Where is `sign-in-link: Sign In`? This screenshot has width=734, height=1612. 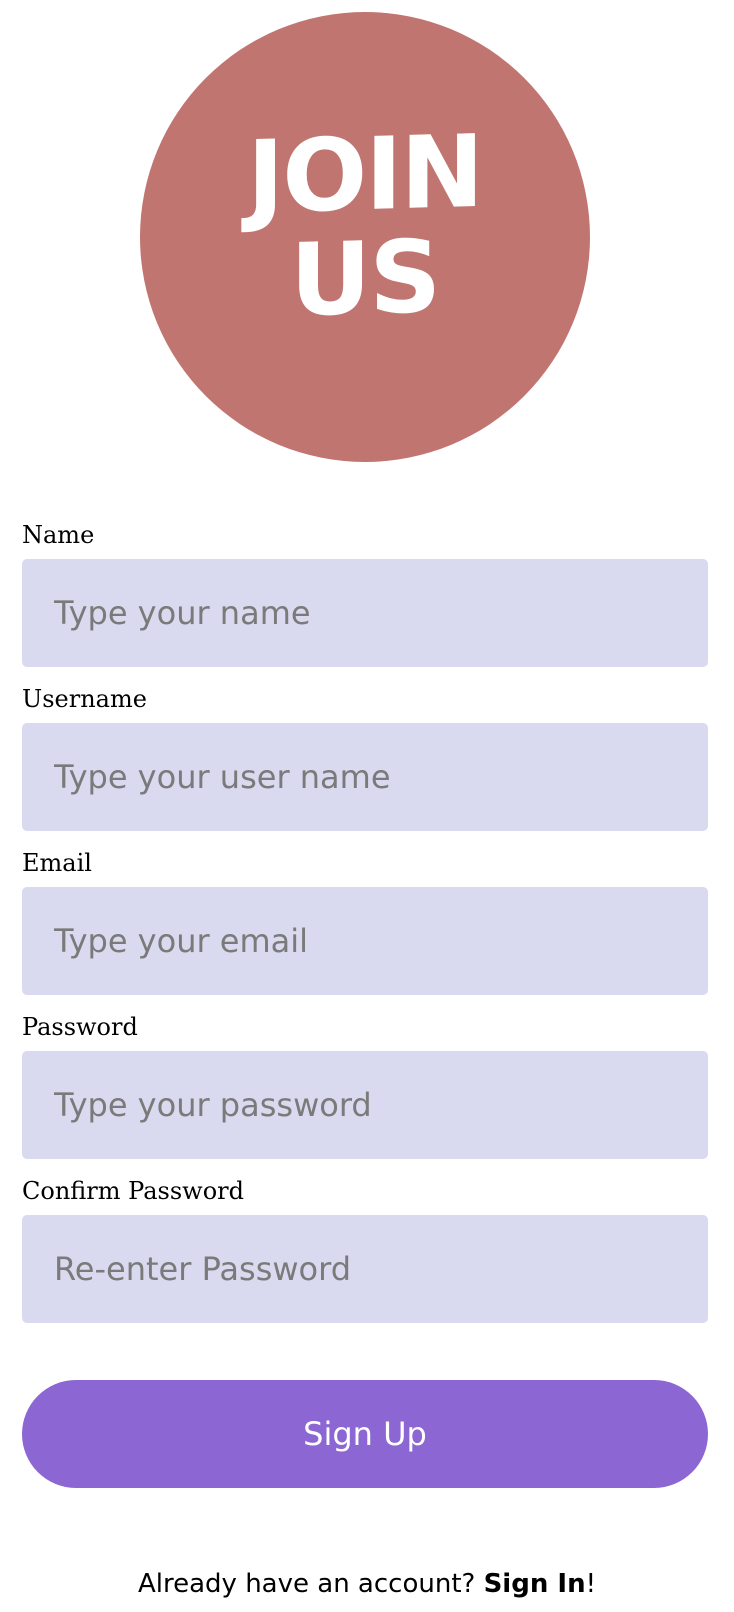
sign-in-link: Sign In is located at coordinates (535, 1584).